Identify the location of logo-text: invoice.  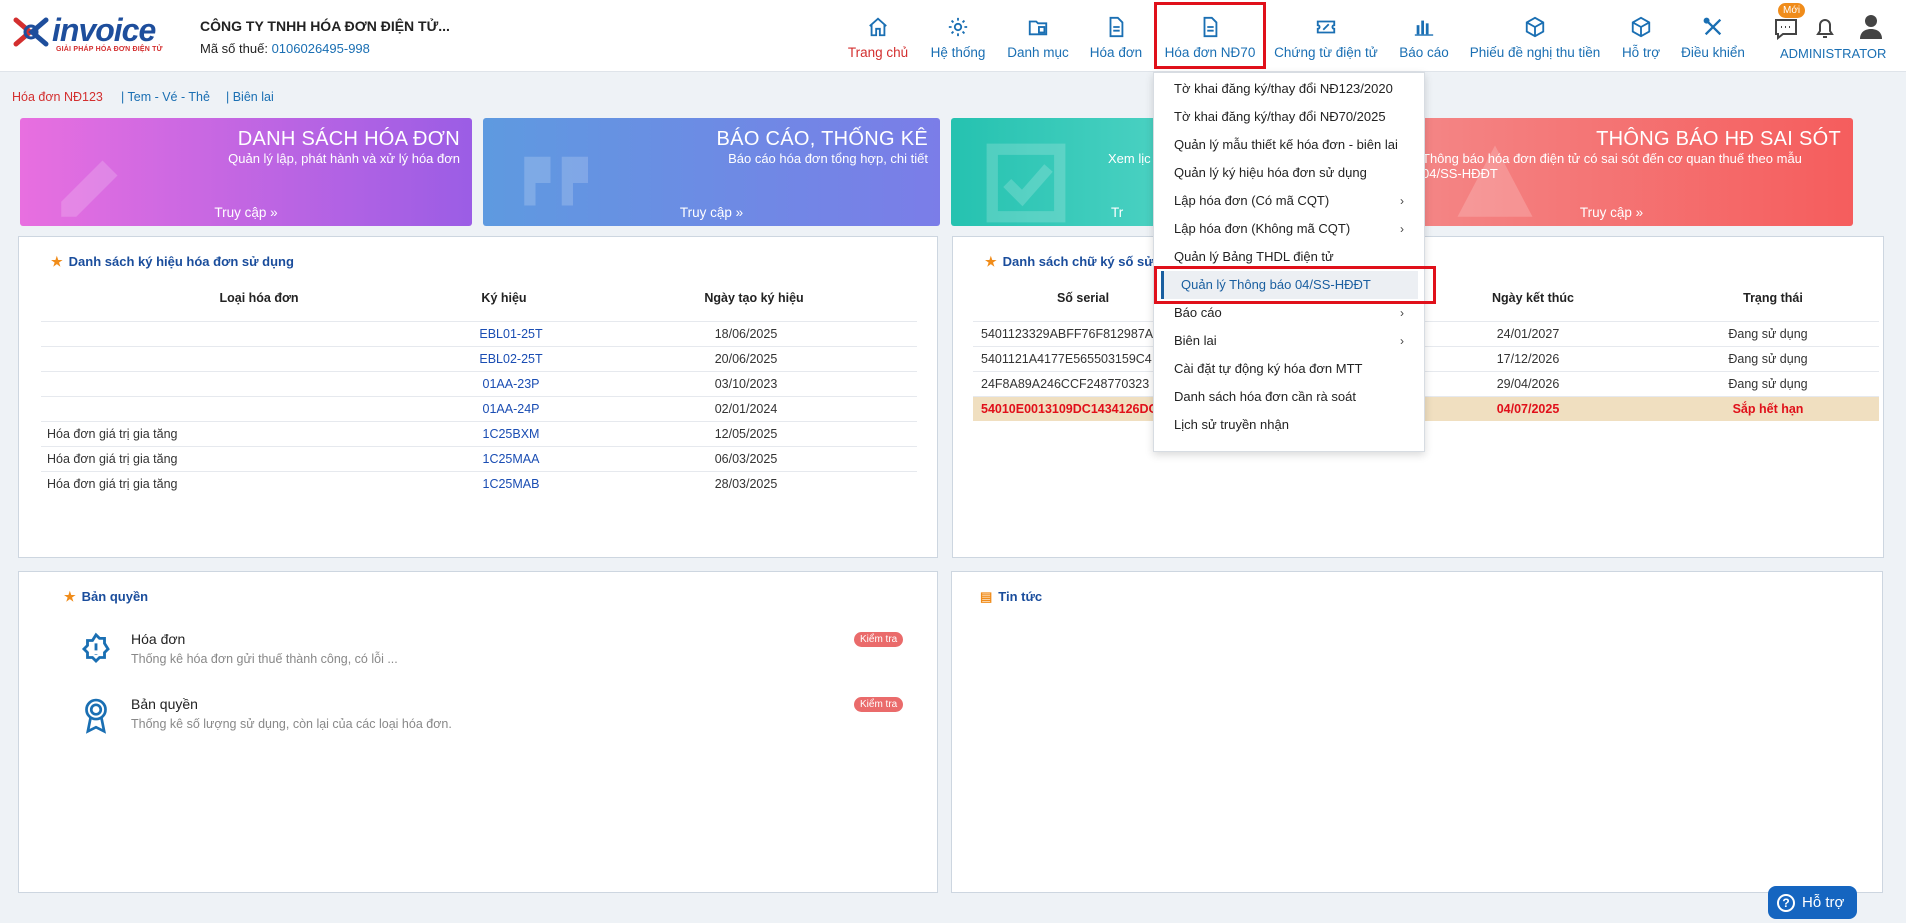
(104, 30).